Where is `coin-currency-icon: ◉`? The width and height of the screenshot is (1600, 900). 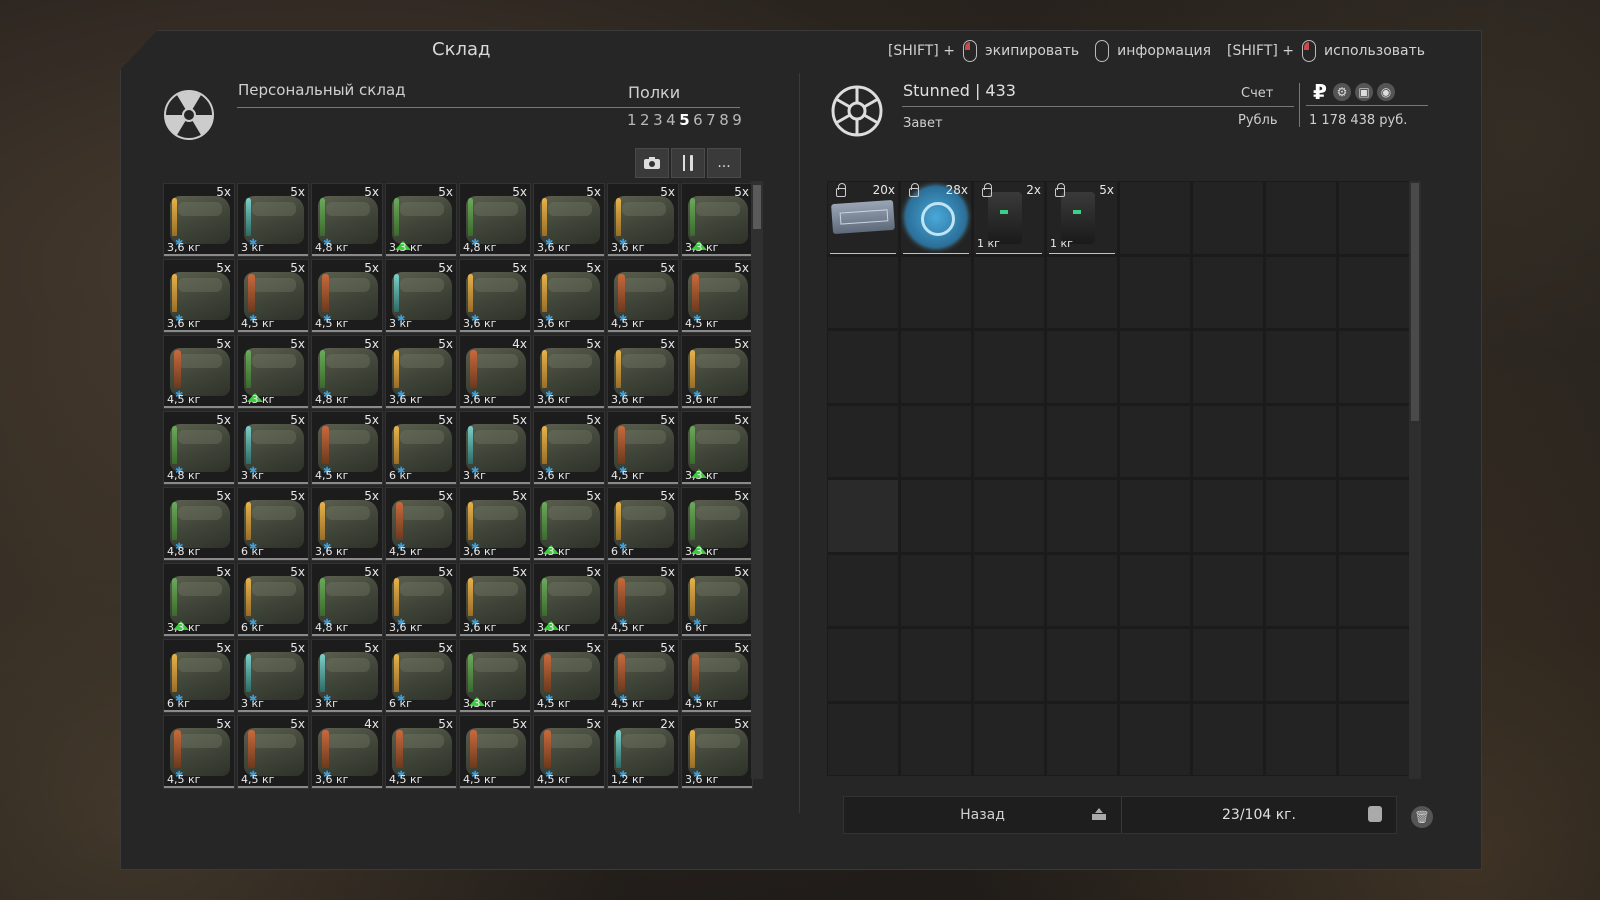
coin-currency-icon: ◉ is located at coordinates (1386, 92).